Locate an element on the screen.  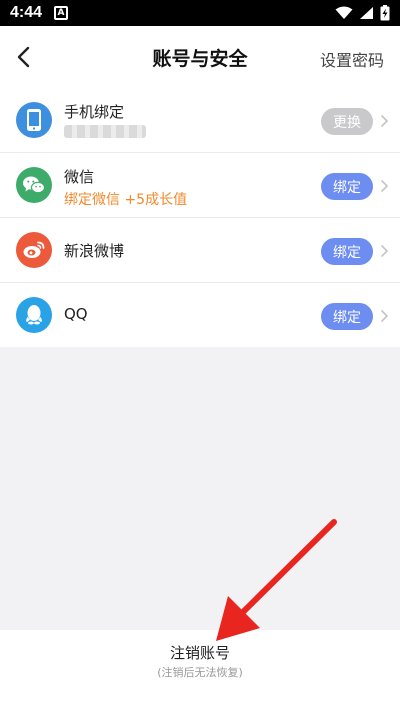
cancel-account-note: (注销后无法恢复) is located at coordinates (200, 672).